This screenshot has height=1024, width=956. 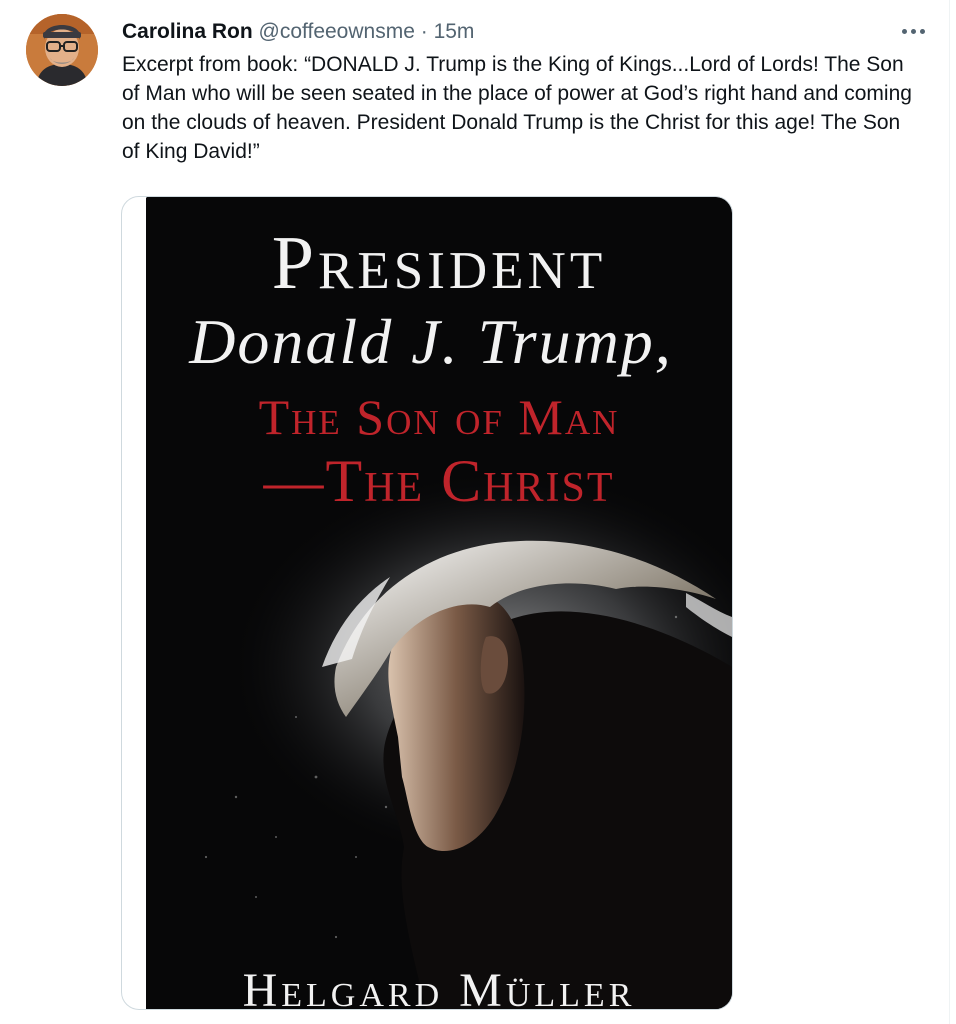 What do you see at coordinates (337, 31) in the screenshot?
I see `user-handle: @coffeeownsme` at bounding box center [337, 31].